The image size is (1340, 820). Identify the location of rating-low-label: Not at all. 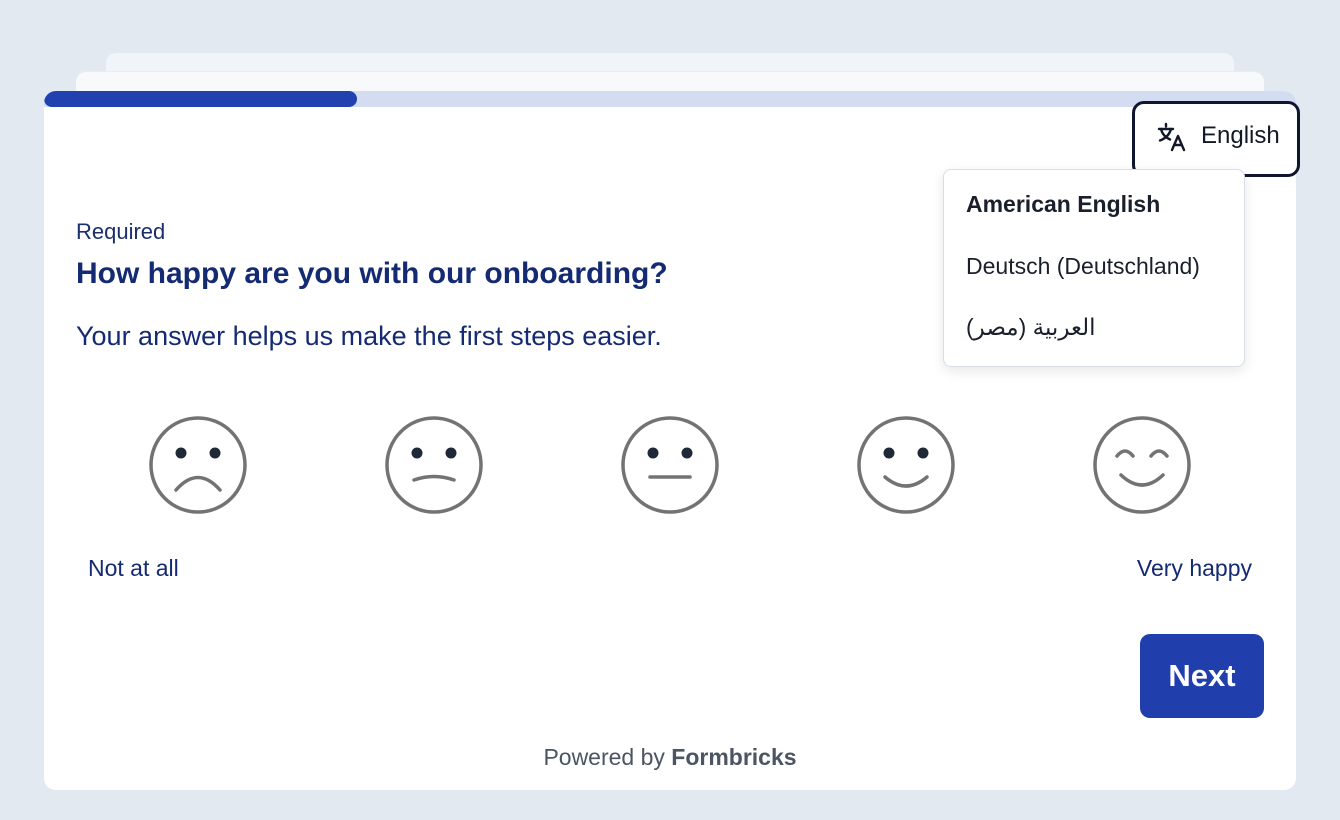
(133, 568).